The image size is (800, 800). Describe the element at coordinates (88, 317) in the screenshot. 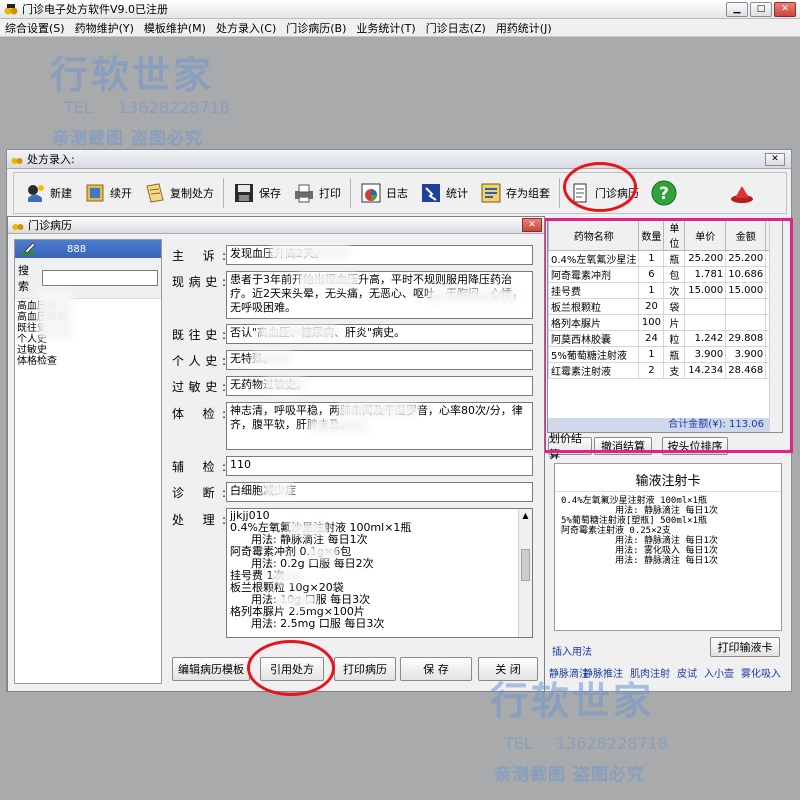

I see `list-item: 高血压病史` at that location.